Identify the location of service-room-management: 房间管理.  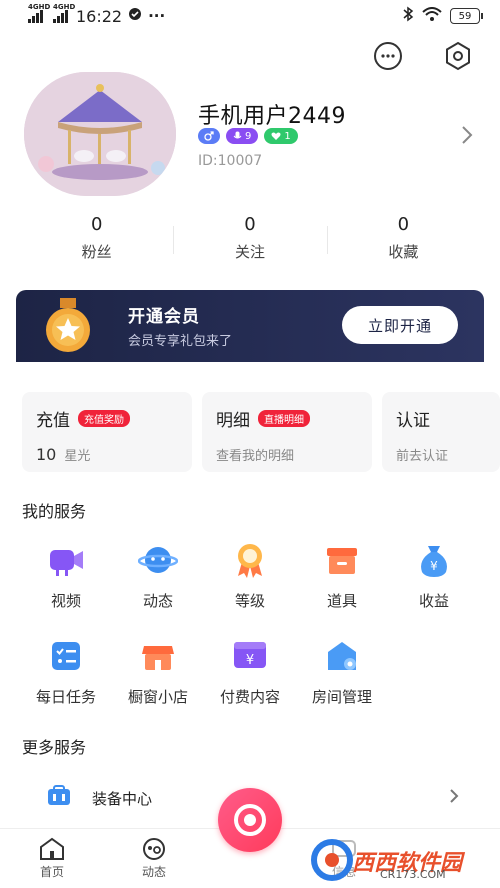
(342, 671).